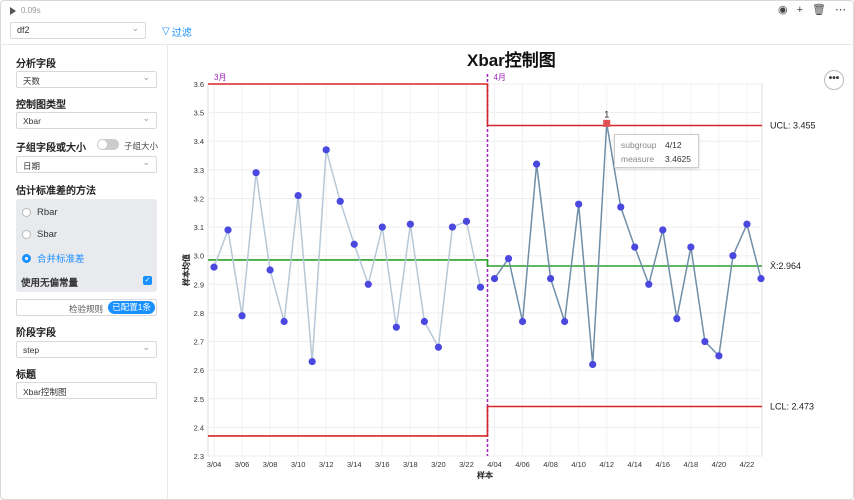 The image size is (854, 500). I want to click on x-tick-label: 4/14, so click(634, 464).